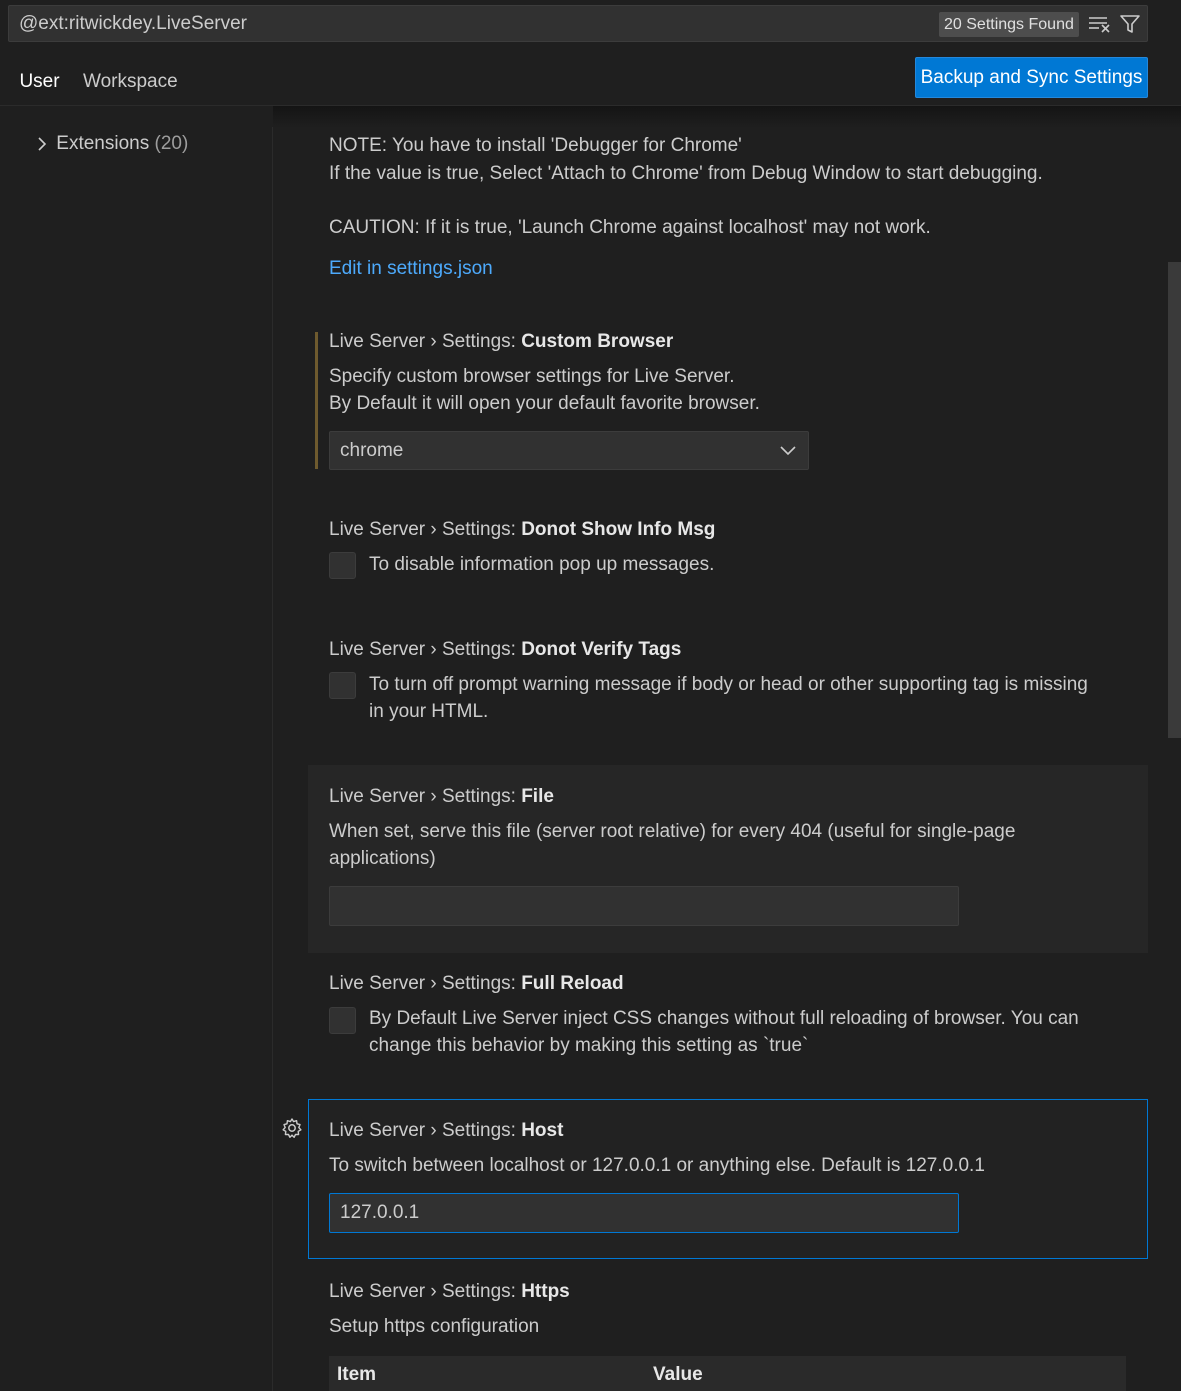  What do you see at coordinates (272, 759) in the screenshot?
I see `sidebar-divider` at bounding box center [272, 759].